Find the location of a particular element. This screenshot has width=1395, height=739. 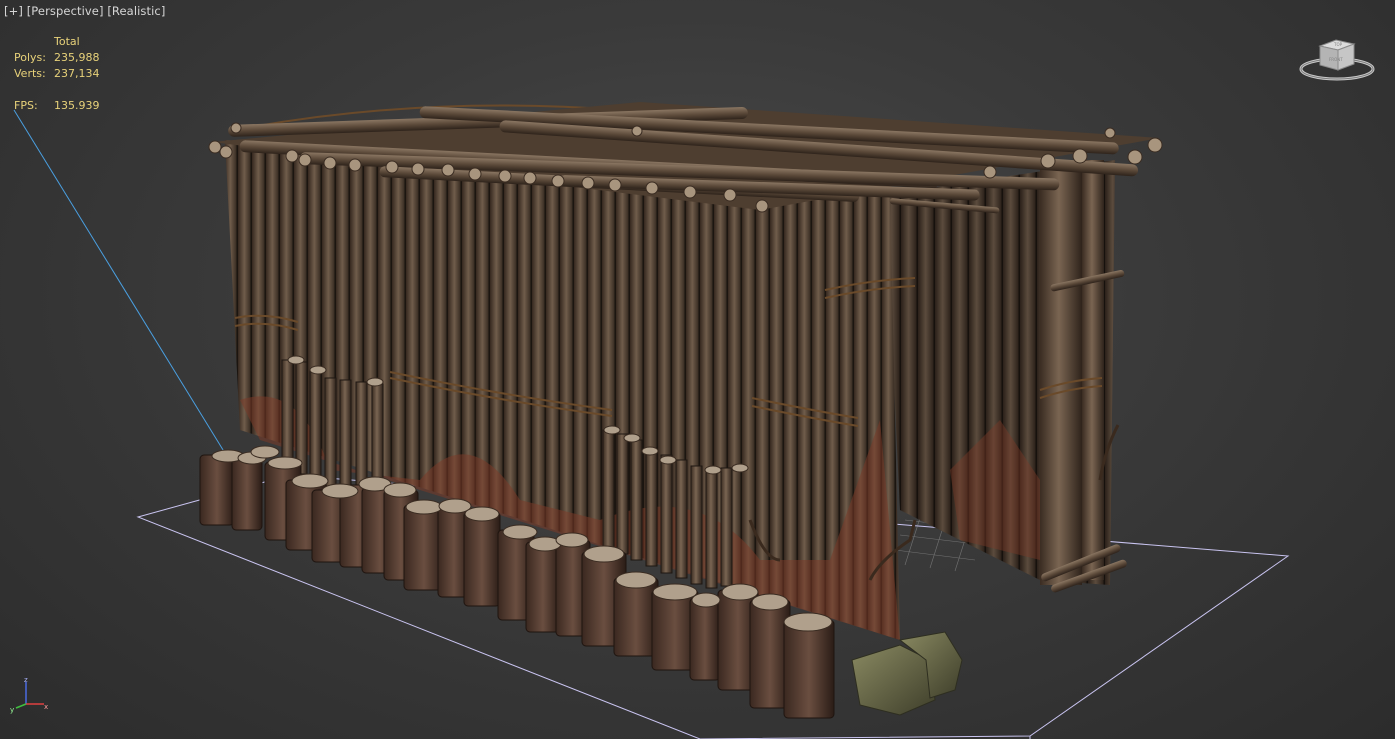

viewcube-icon: FRONT TOP is located at coordinates (1337, 60).